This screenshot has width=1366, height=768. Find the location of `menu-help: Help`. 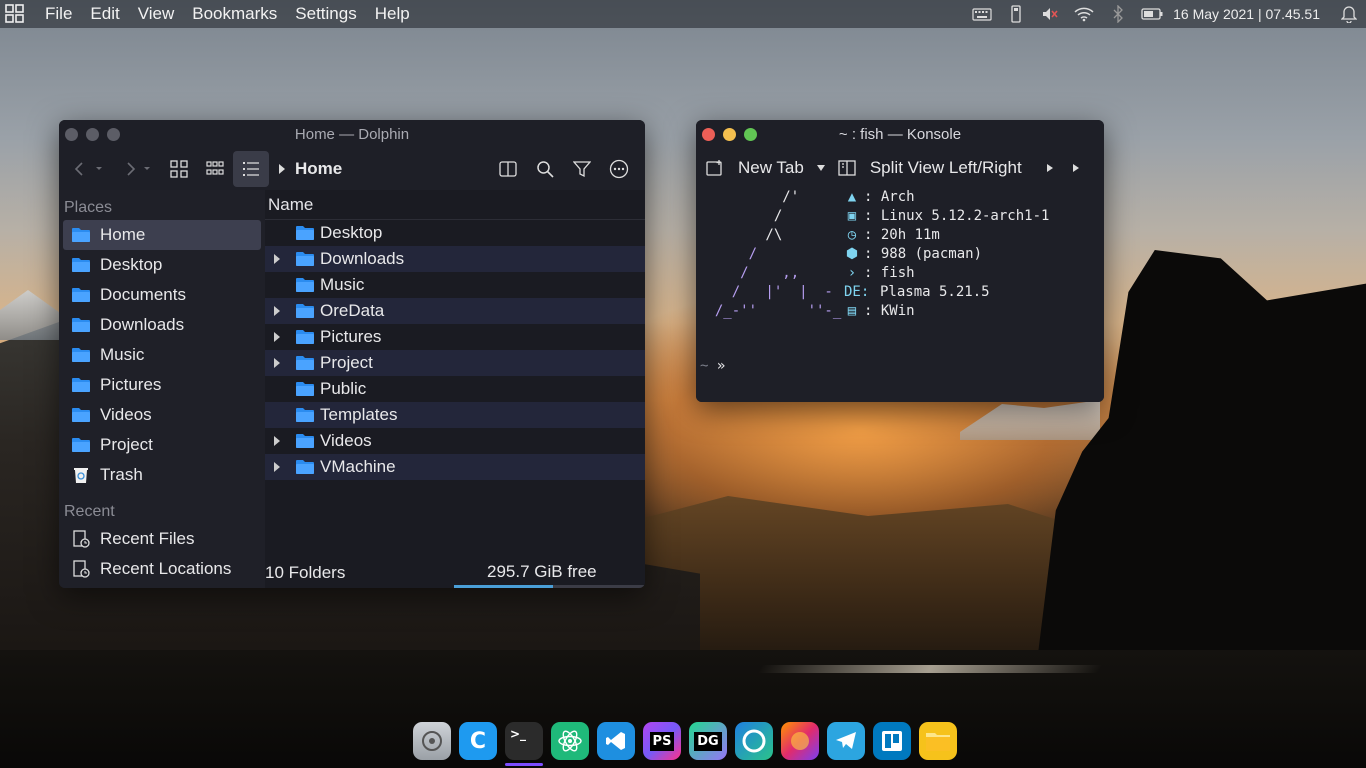

menu-help: Help is located at coordinates (392, 14).